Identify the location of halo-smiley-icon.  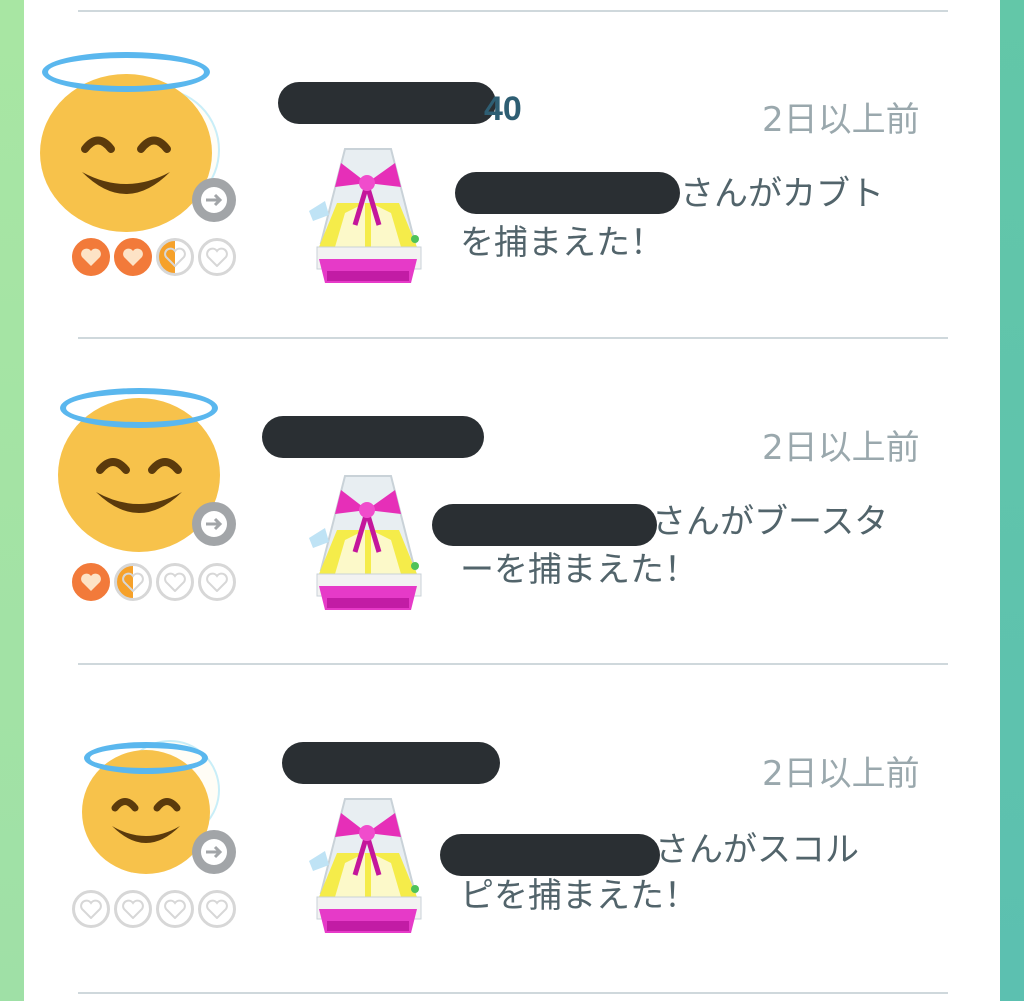
(126, 153).